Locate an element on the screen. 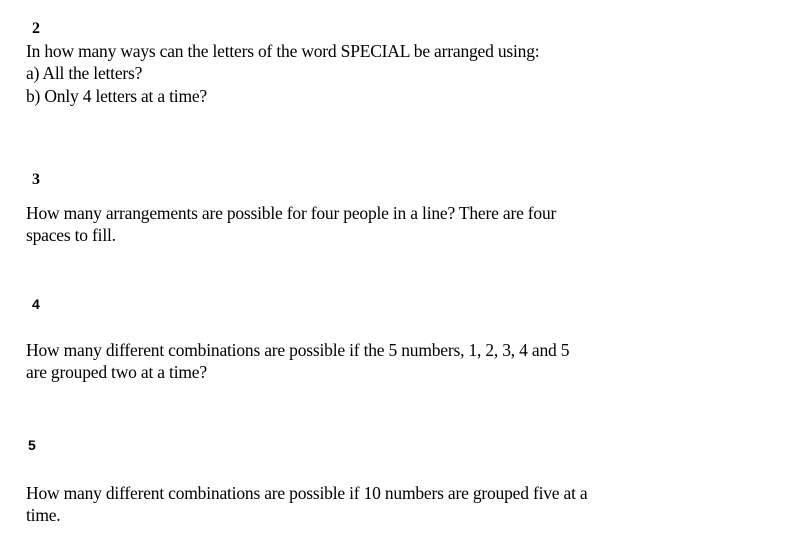 This screenshot has width=804, height=544. question-text-continued: are grouped two at a time? is located at coordinates (116, 372).